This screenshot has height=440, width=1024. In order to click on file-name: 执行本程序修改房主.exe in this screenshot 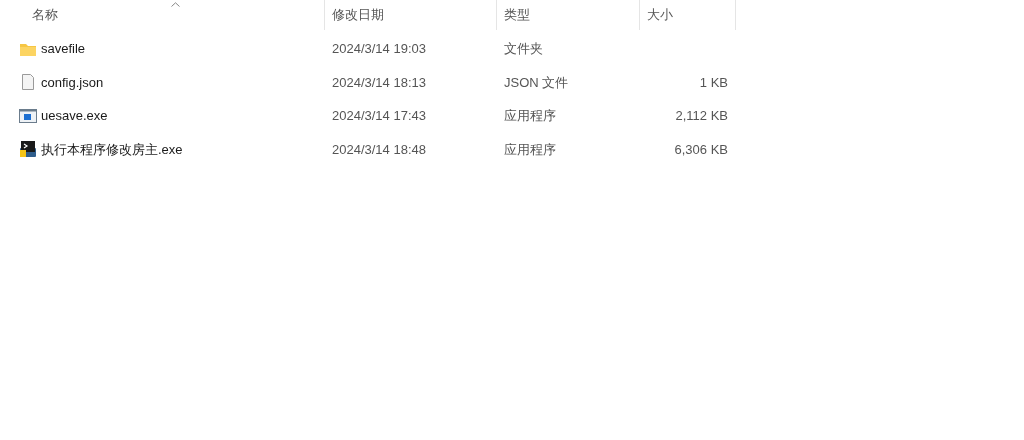, I will do `click(112, 149)`.